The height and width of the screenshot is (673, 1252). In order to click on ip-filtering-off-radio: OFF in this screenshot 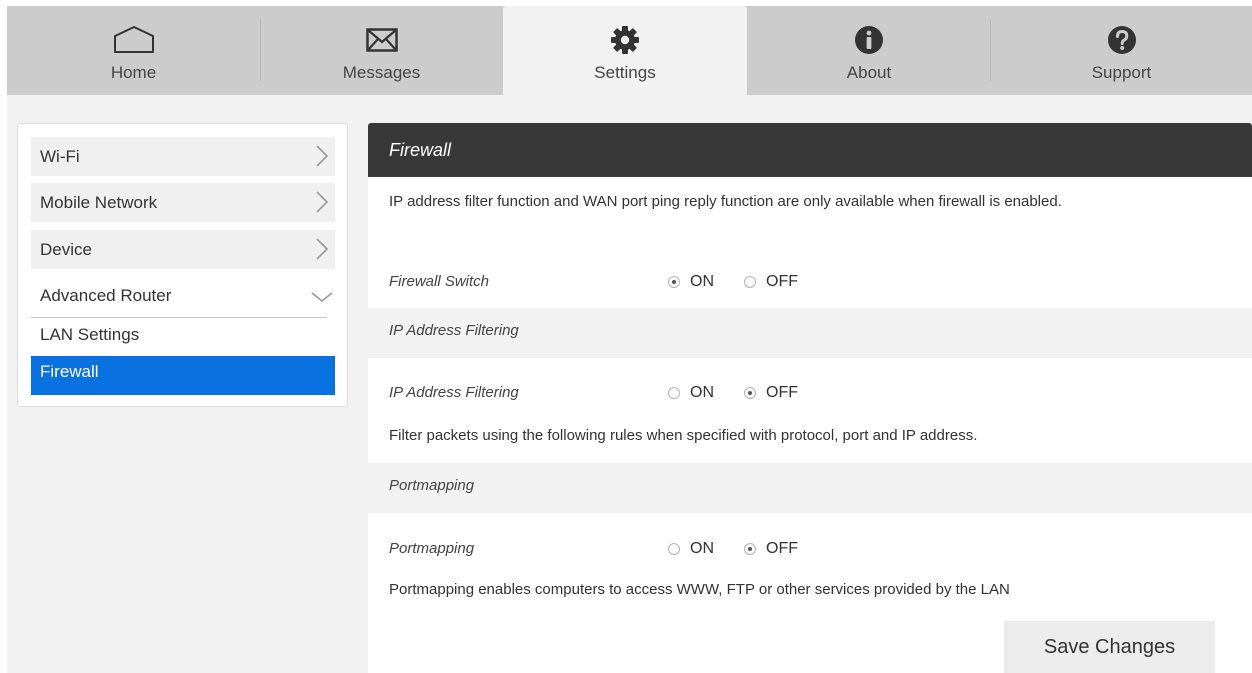, I will do `click(771, 393)`.